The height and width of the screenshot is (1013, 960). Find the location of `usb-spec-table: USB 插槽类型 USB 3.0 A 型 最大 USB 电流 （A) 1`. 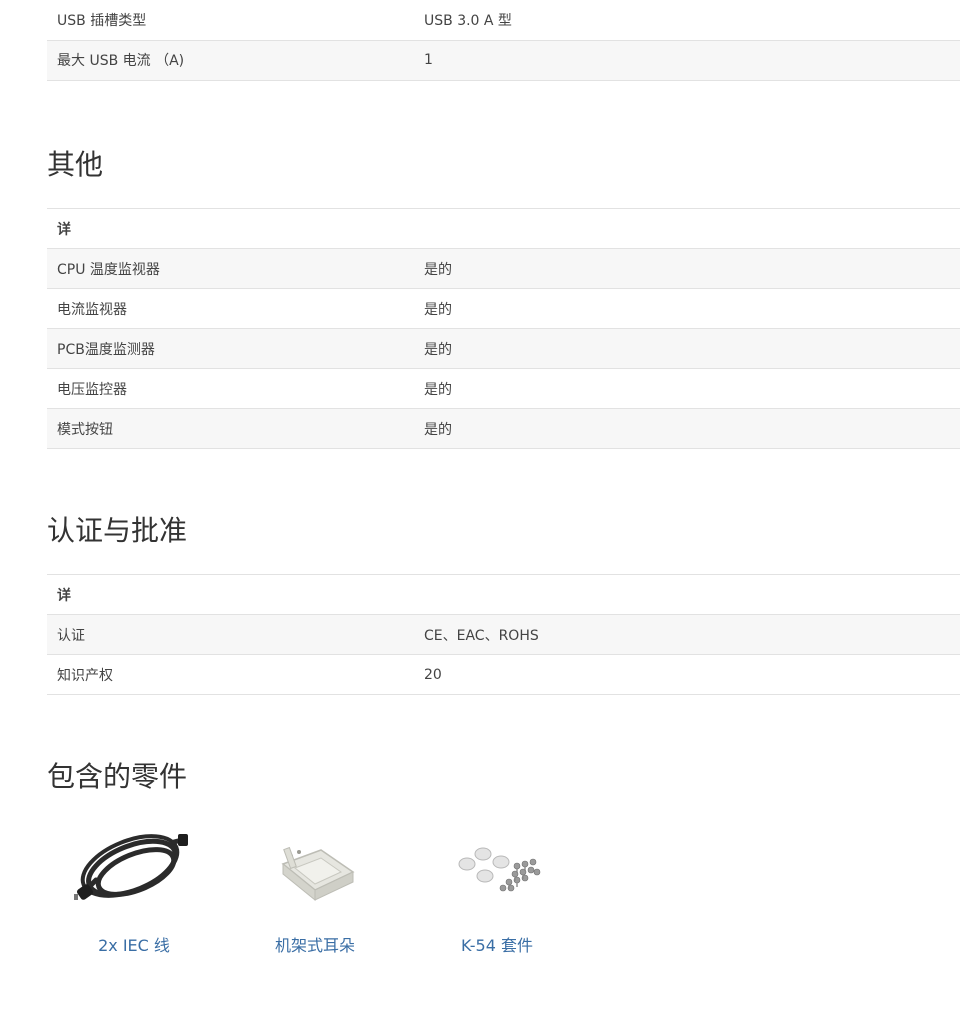

usb-spec-table: USB 插槽类型 USB 3.0 A 型 最大 USB 电流 （A) 1 is located at coordinates (503, 40).